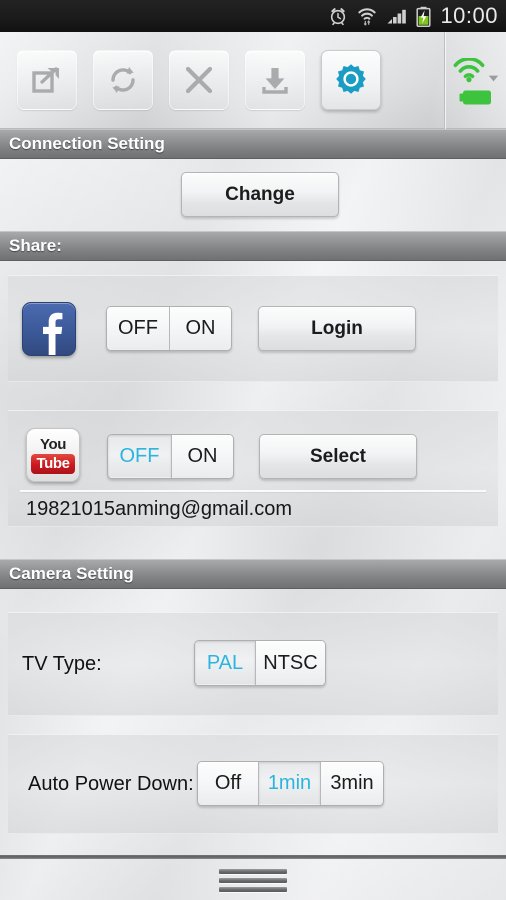 The height and width of the screenshot is (900, 506). What do you see at coordinates (253, 144) in the screenshot?
I see `section-header-connection: Connection Setting` at bounding box center [253, 144].